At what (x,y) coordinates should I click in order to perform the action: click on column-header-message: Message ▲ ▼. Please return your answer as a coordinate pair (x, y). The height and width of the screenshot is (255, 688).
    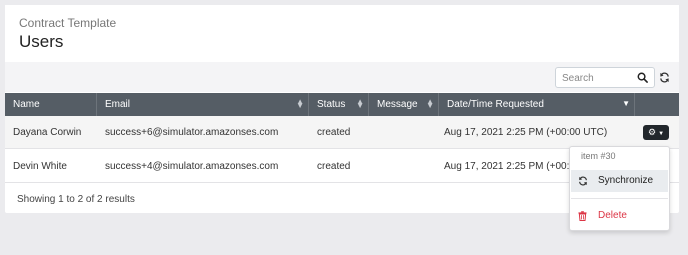
    Looking at the image, I should click on (404, 104).